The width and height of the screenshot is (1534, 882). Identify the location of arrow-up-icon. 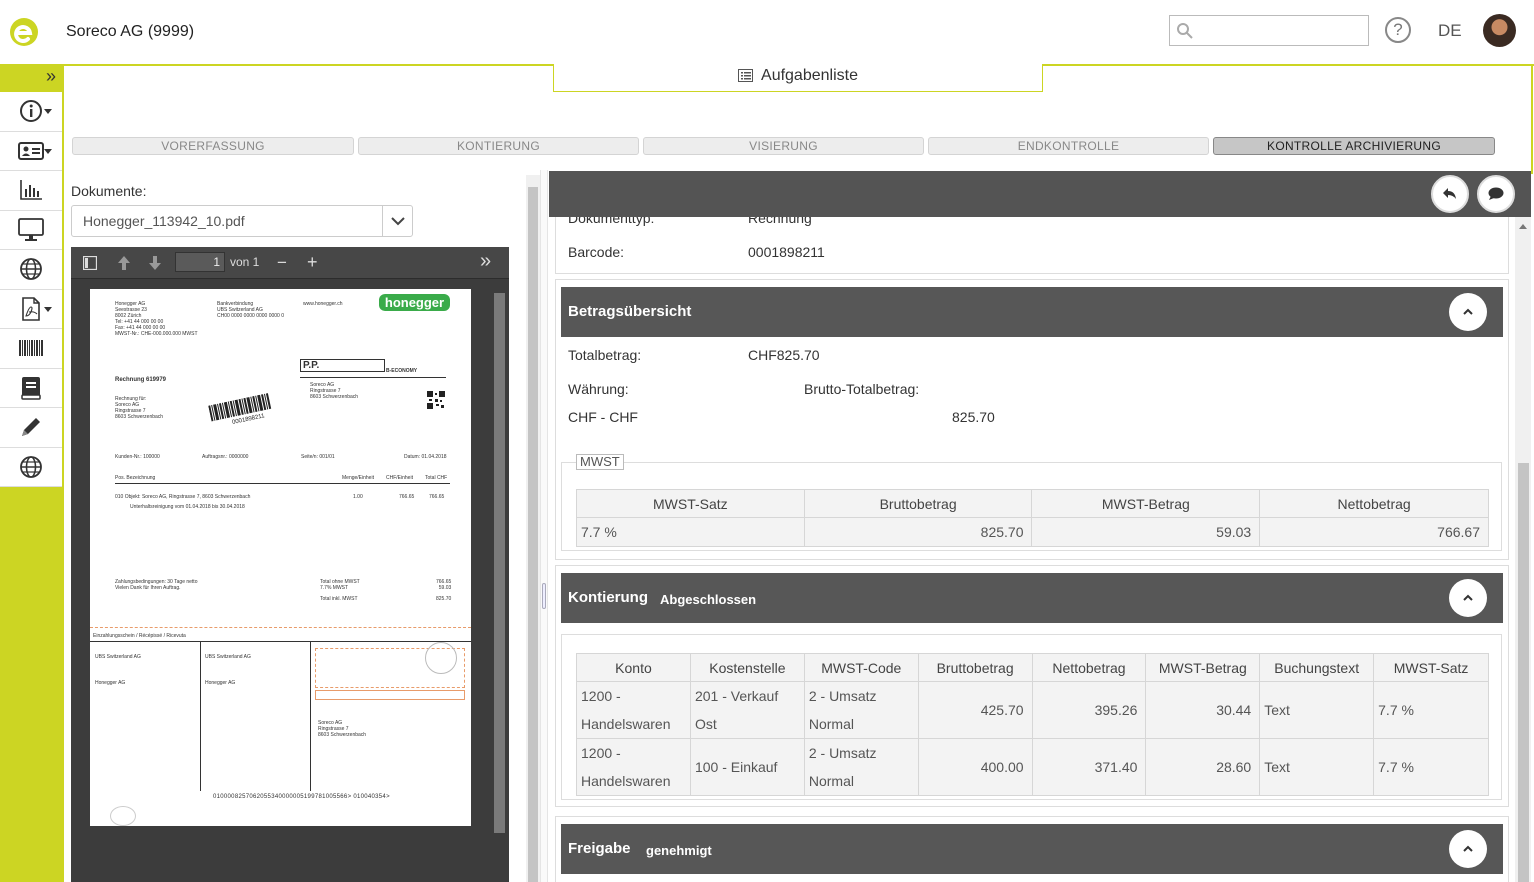
(124, 263).